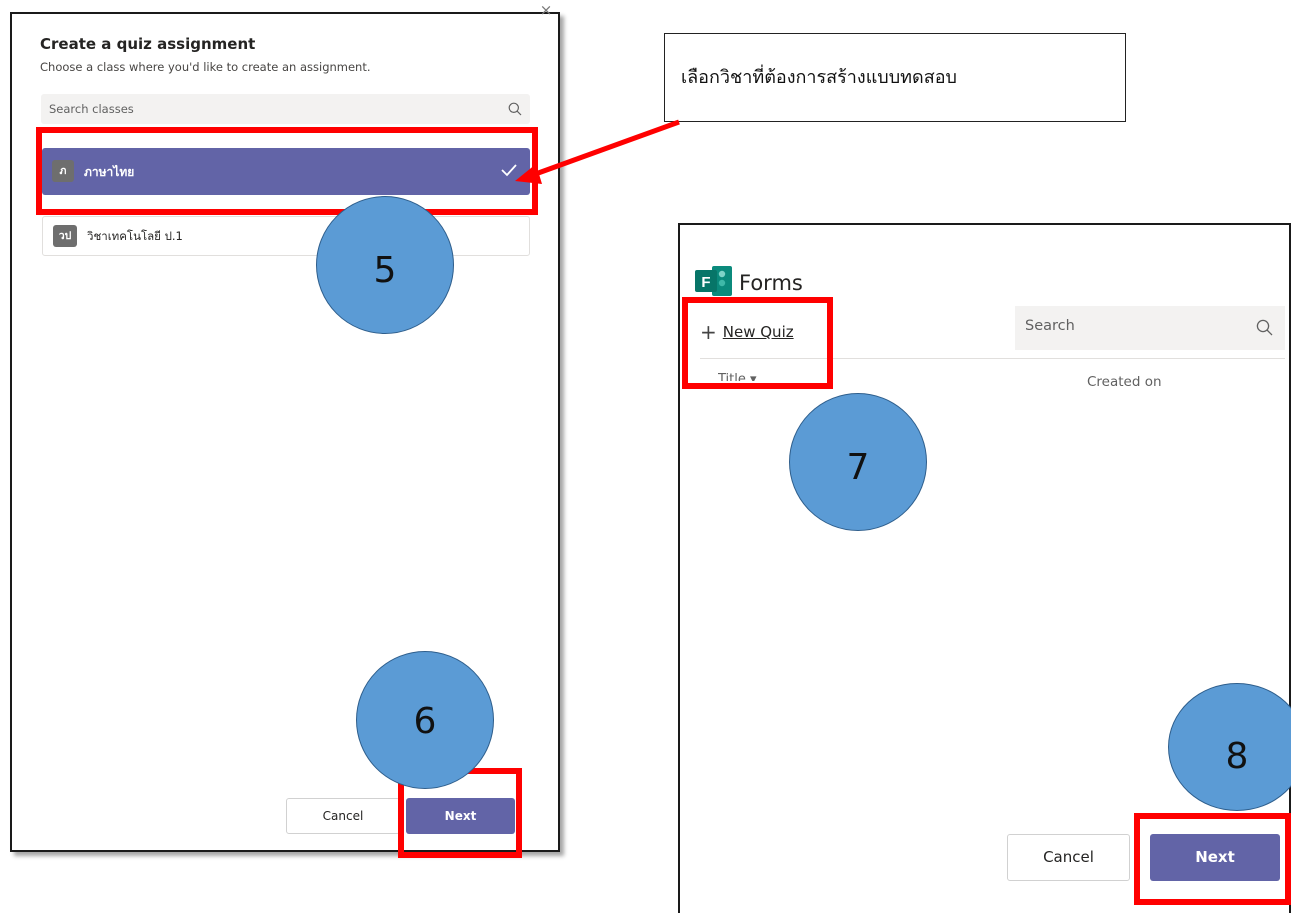 This screenshot has width=1291, height=913. What do you see at coordinates (546, 10) in the screenshot?
I see `close-icon: ×` at bounding box center [546, 10].